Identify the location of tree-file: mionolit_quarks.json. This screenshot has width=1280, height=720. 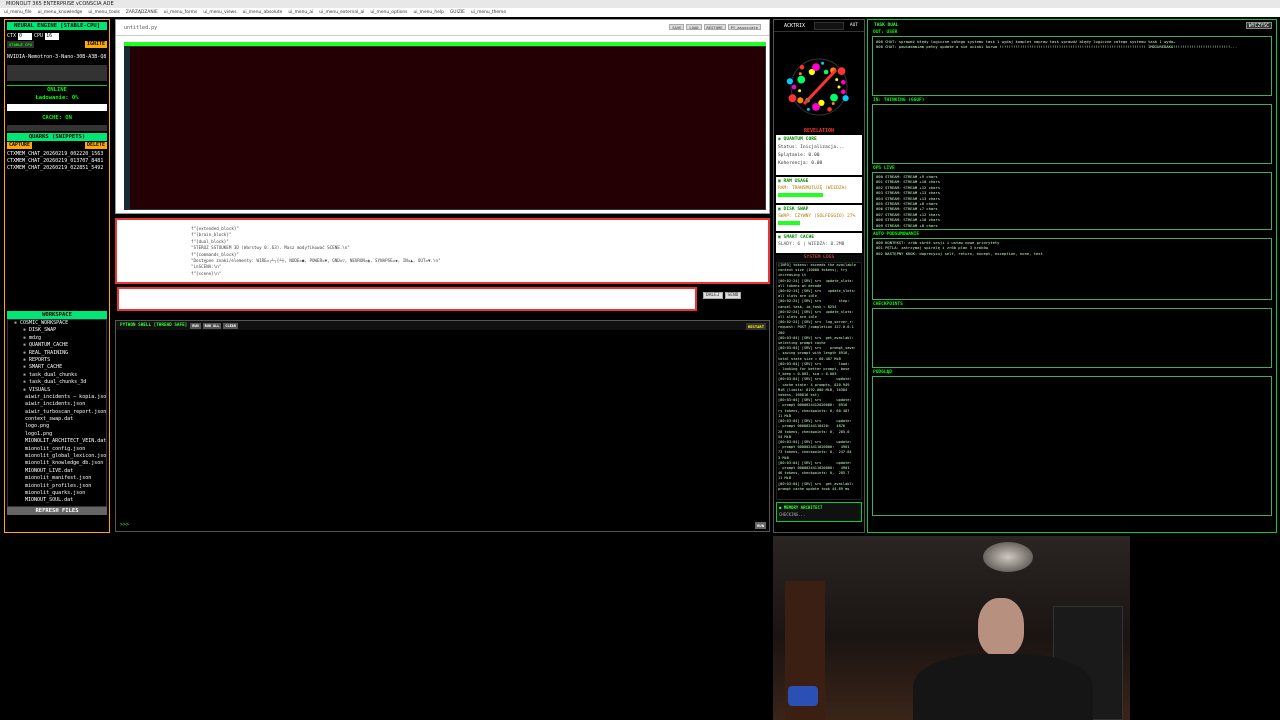
(58, 493).